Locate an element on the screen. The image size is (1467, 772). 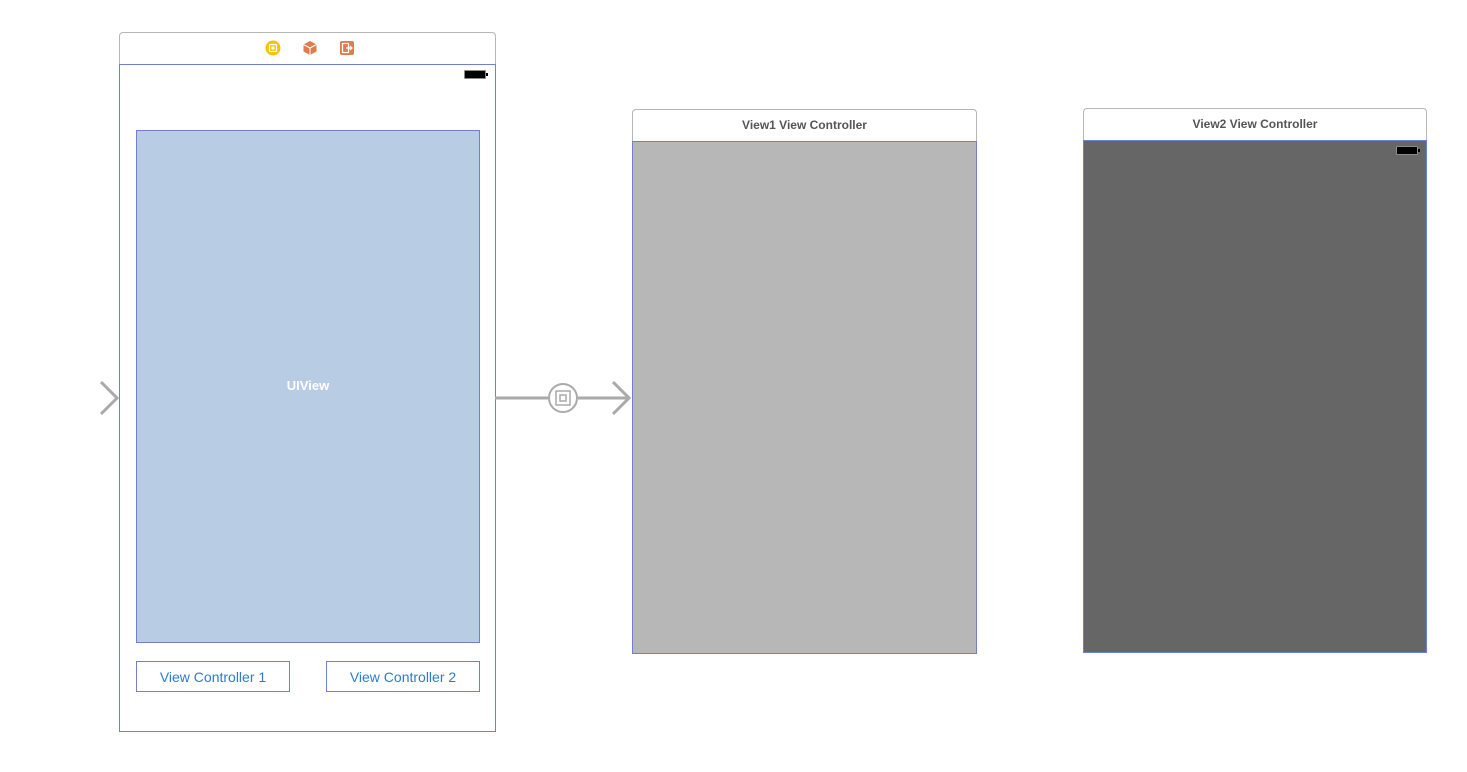
uiview-label: UIView is located at coordinates (308, 385).